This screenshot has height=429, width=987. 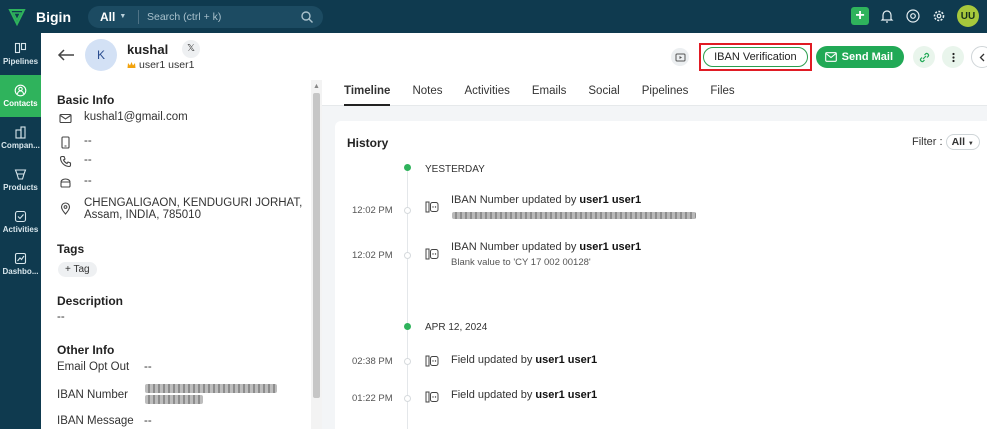 What do you see at coordinates (20, 216) in the screenshot?
I see `activities-icon` at bounding box center [20, 216].